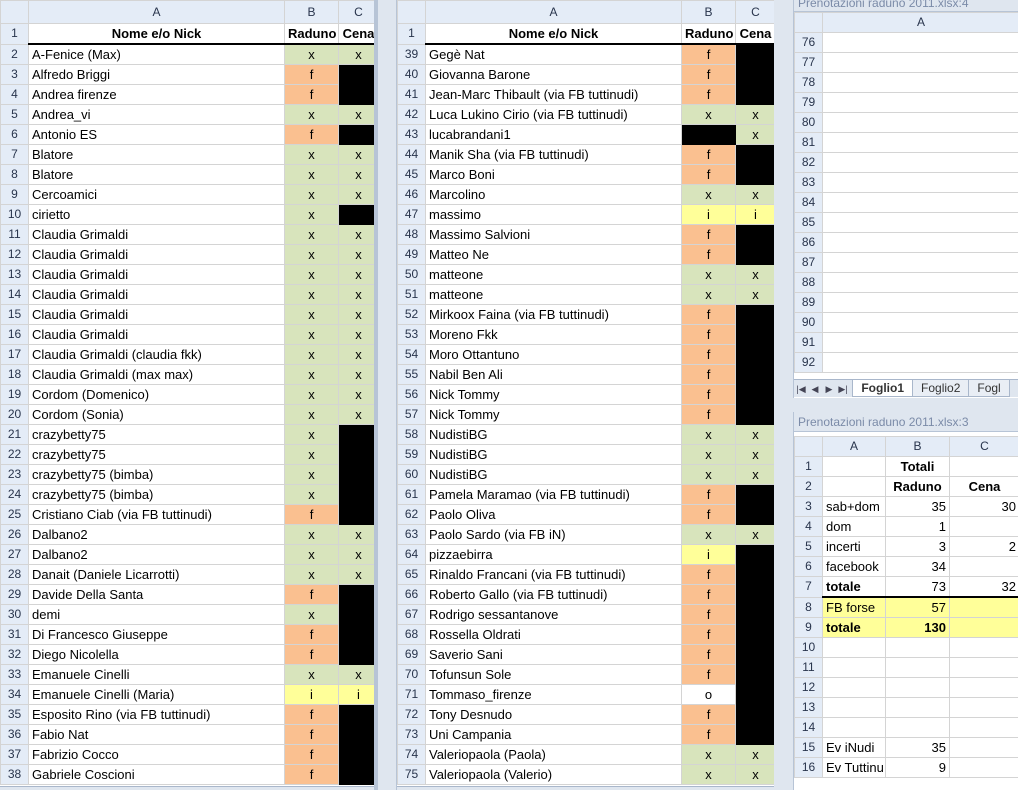  Describe the element at coordinates (553, 434) in the screenshot. I see `cell-name: NudistiBG` at that location.